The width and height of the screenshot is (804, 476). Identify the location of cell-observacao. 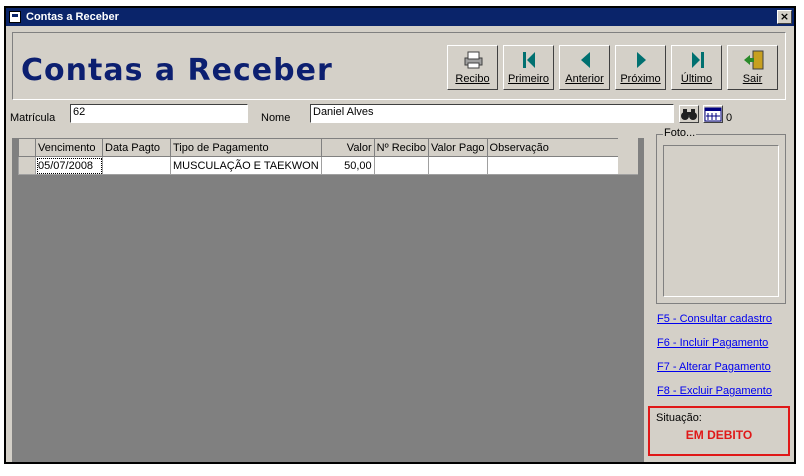
(562, 165).